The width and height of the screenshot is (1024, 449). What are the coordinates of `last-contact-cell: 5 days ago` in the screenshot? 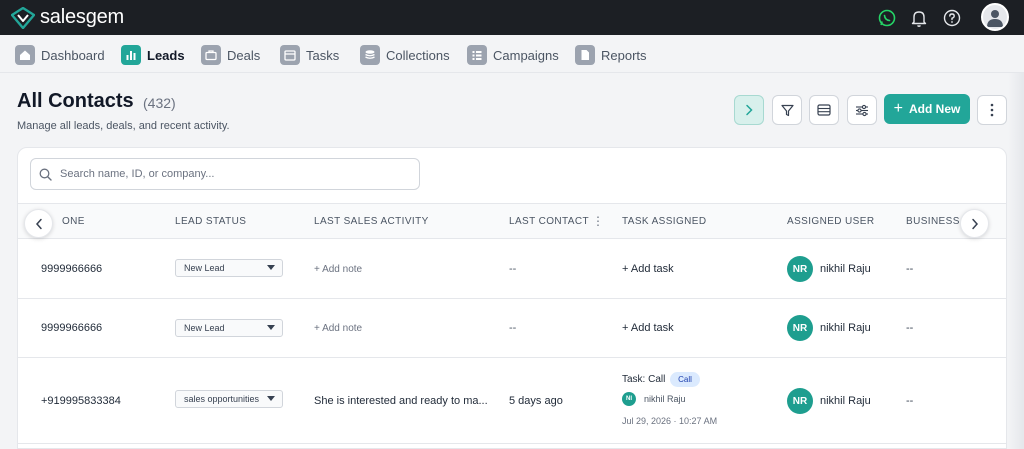 It's located at (536, 401).